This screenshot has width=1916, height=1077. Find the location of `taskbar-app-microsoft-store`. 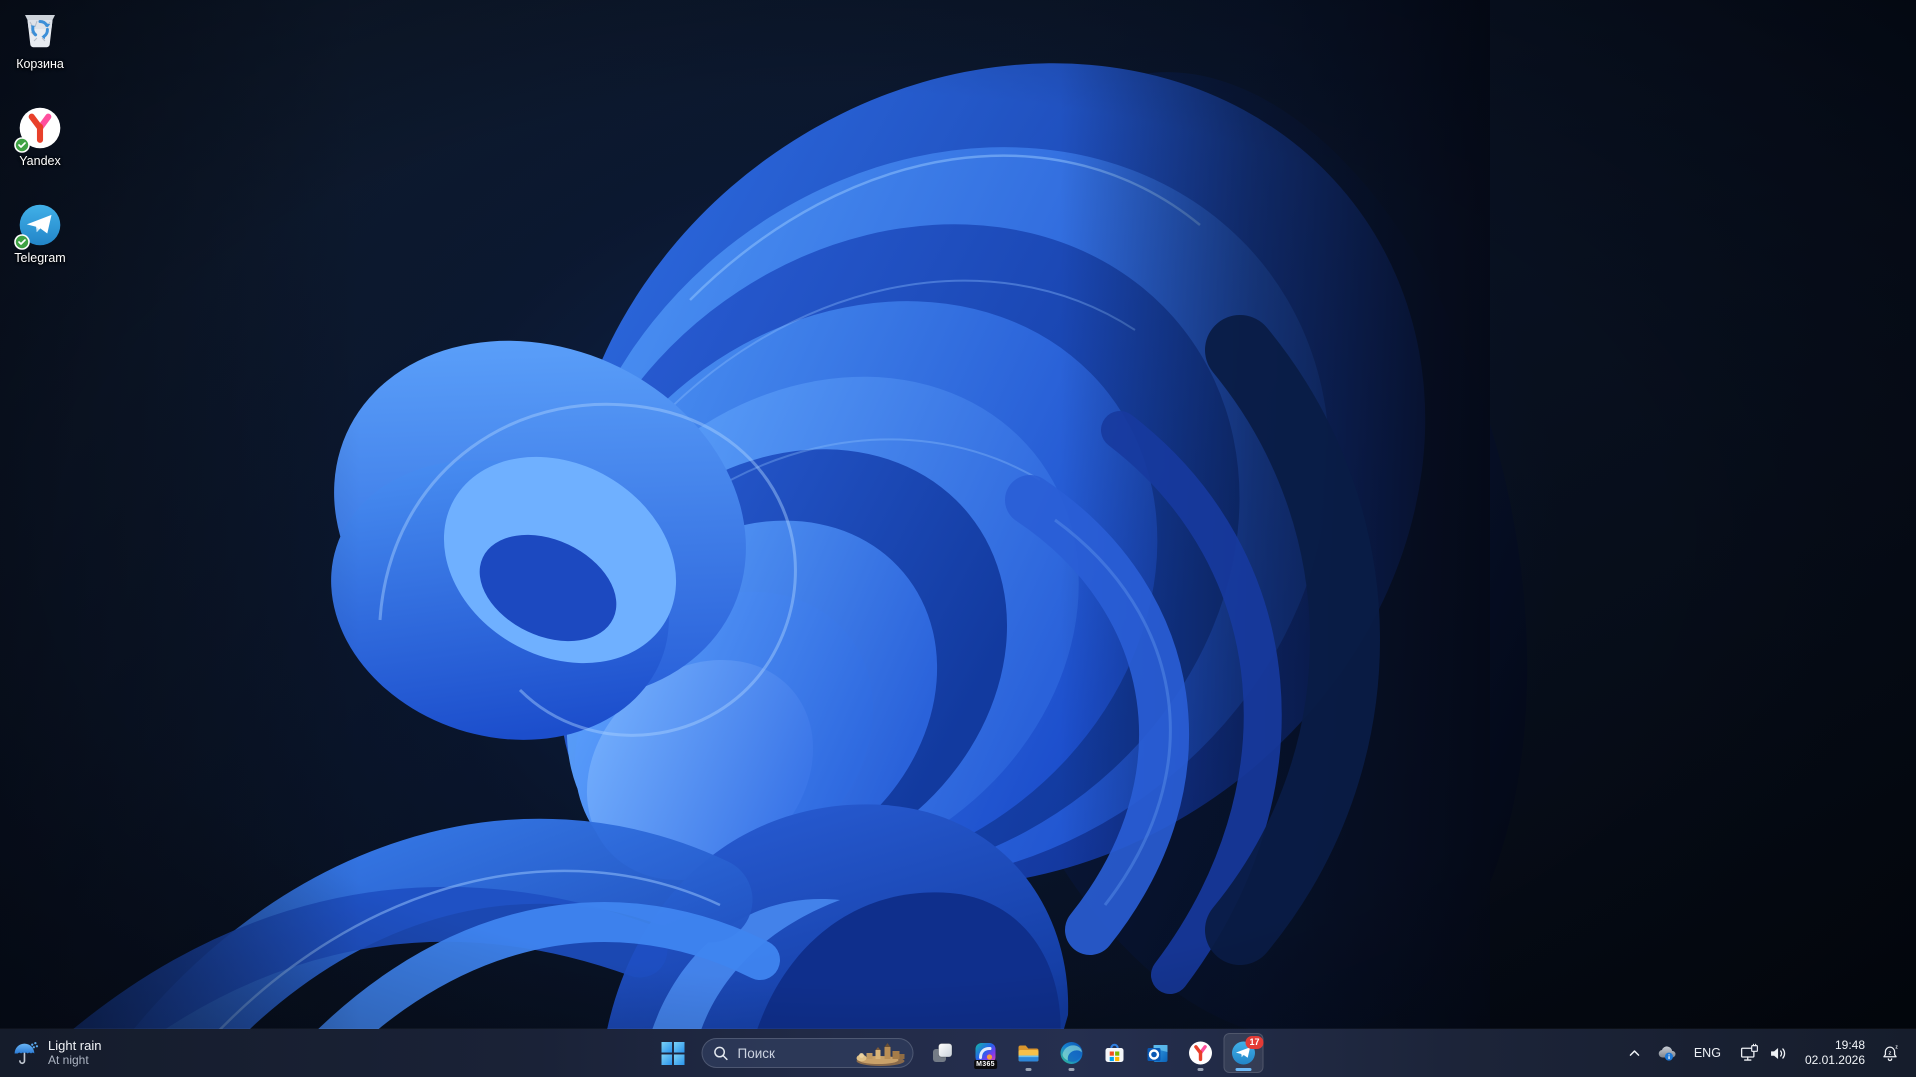

taskbar-app-microsoft-store is located at coordinates (1115, 1053).